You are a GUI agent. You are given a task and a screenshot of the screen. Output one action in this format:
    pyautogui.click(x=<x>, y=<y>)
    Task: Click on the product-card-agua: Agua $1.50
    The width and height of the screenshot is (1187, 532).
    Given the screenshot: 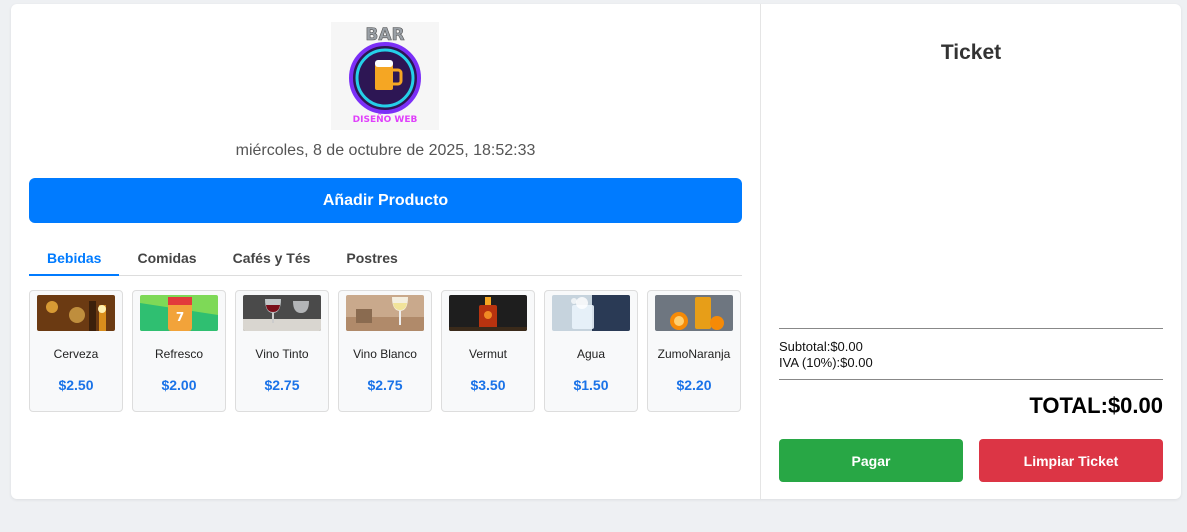 What is the action you would take?
    pyautogui.click(x=591, y=351)
    